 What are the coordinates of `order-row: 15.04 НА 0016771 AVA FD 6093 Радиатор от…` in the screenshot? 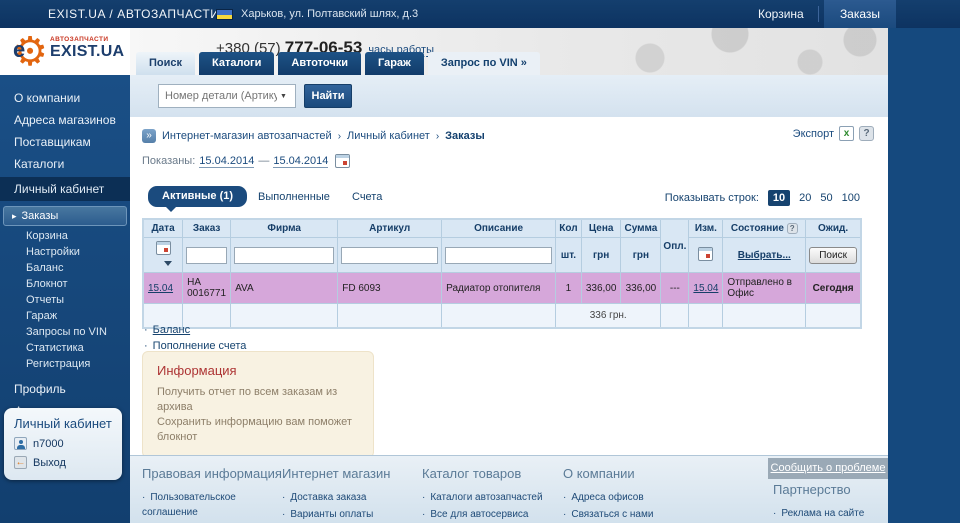 It's located at (502, 288).